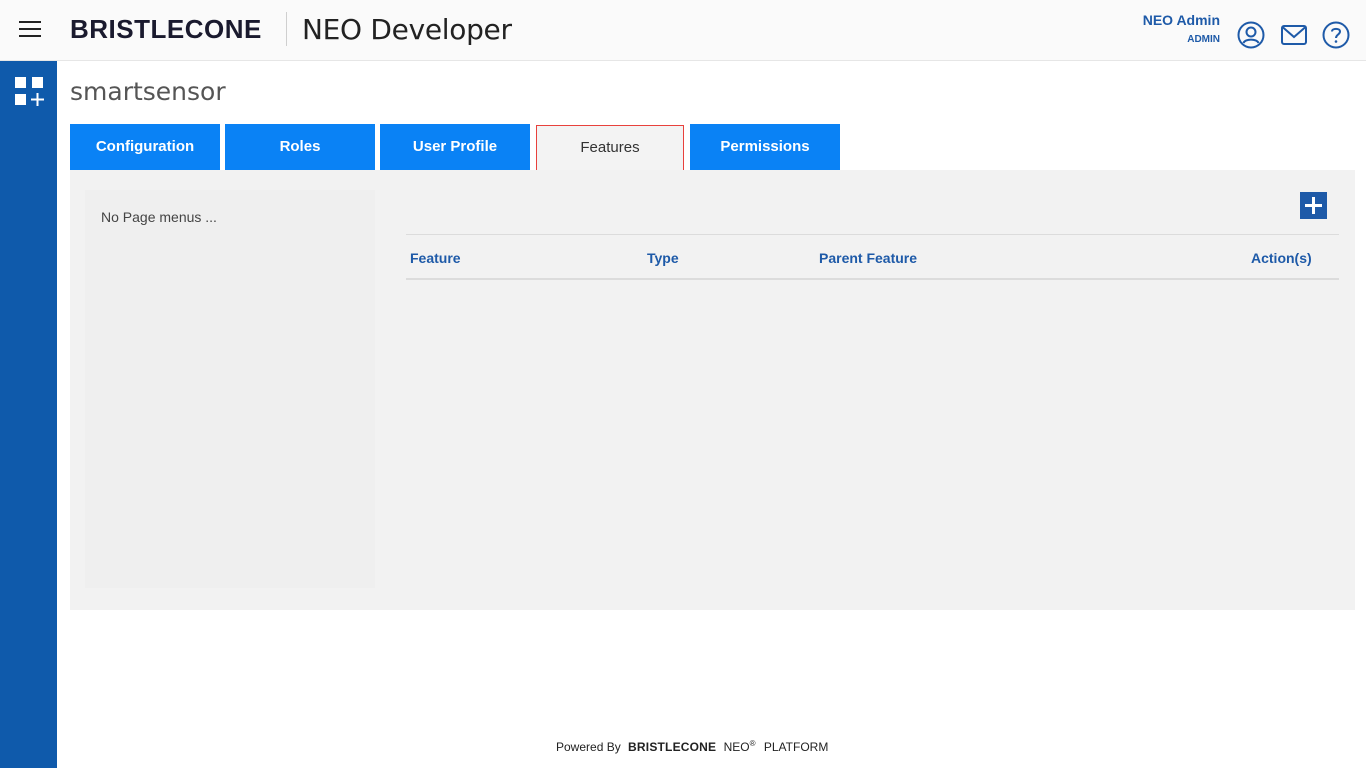  What do you see at coordinates (30, 30) in the screenshot?
I see `menu-icon` at bounding box center [30, 30].